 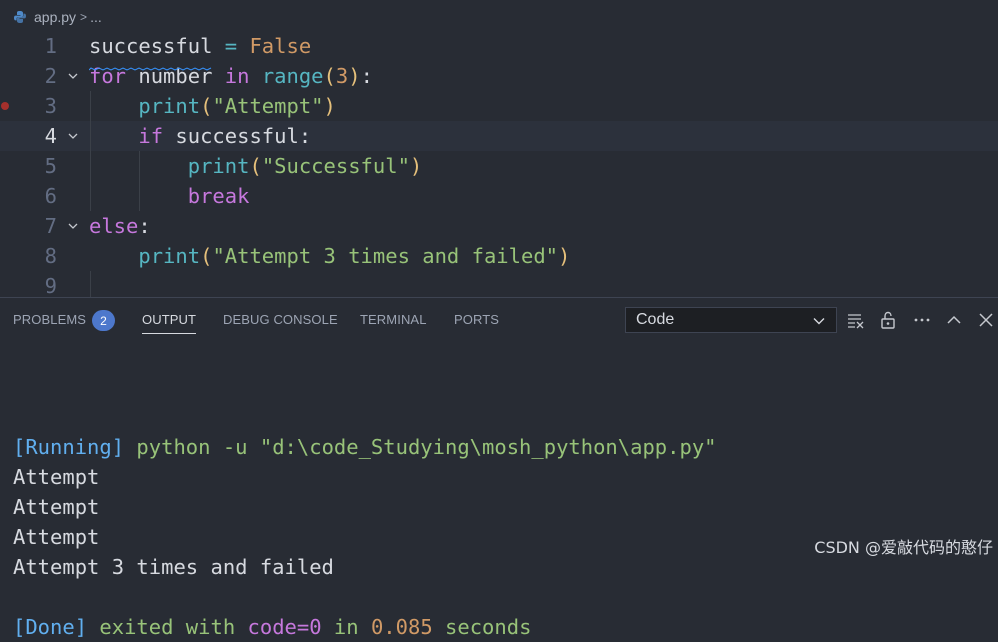 I want to click on output-channel-select: Code, so click(x=731, y=320).